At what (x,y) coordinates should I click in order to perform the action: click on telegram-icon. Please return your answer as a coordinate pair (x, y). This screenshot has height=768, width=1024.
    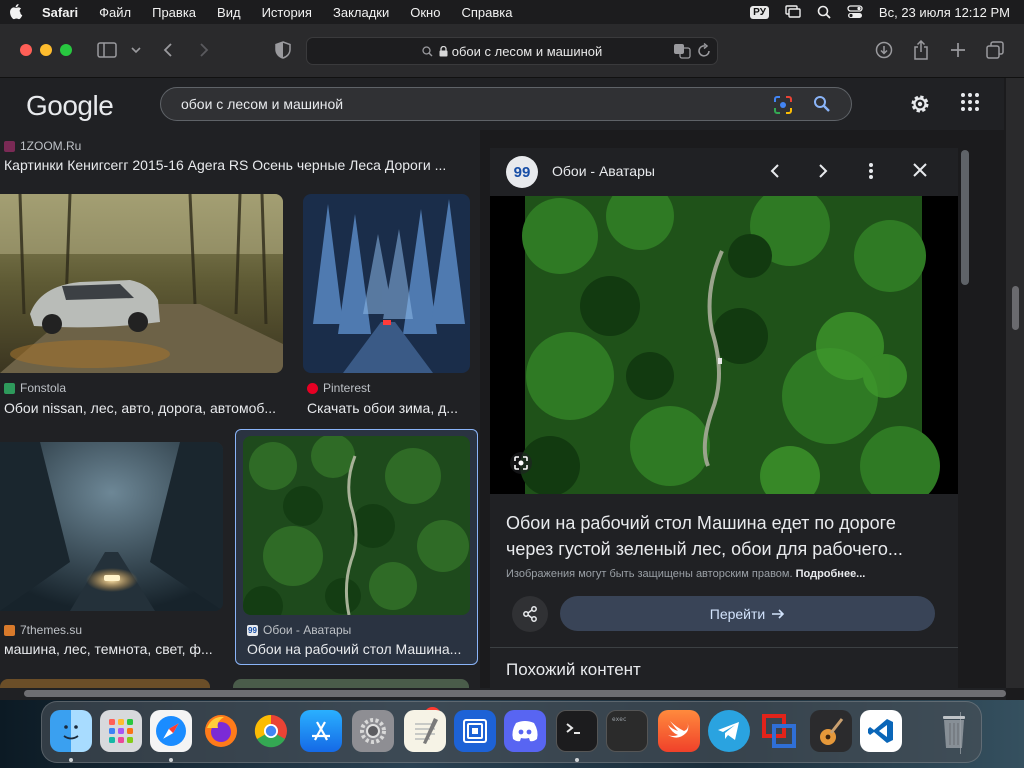
    Looking at the image, I should click on (729, 731).